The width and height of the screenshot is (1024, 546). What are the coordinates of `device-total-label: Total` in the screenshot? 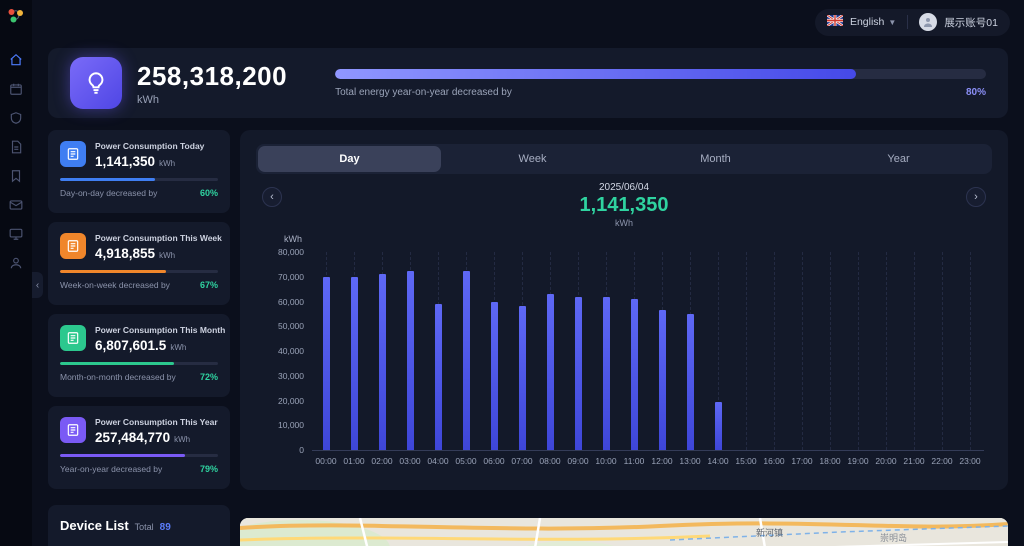 It's located at (144, 527).